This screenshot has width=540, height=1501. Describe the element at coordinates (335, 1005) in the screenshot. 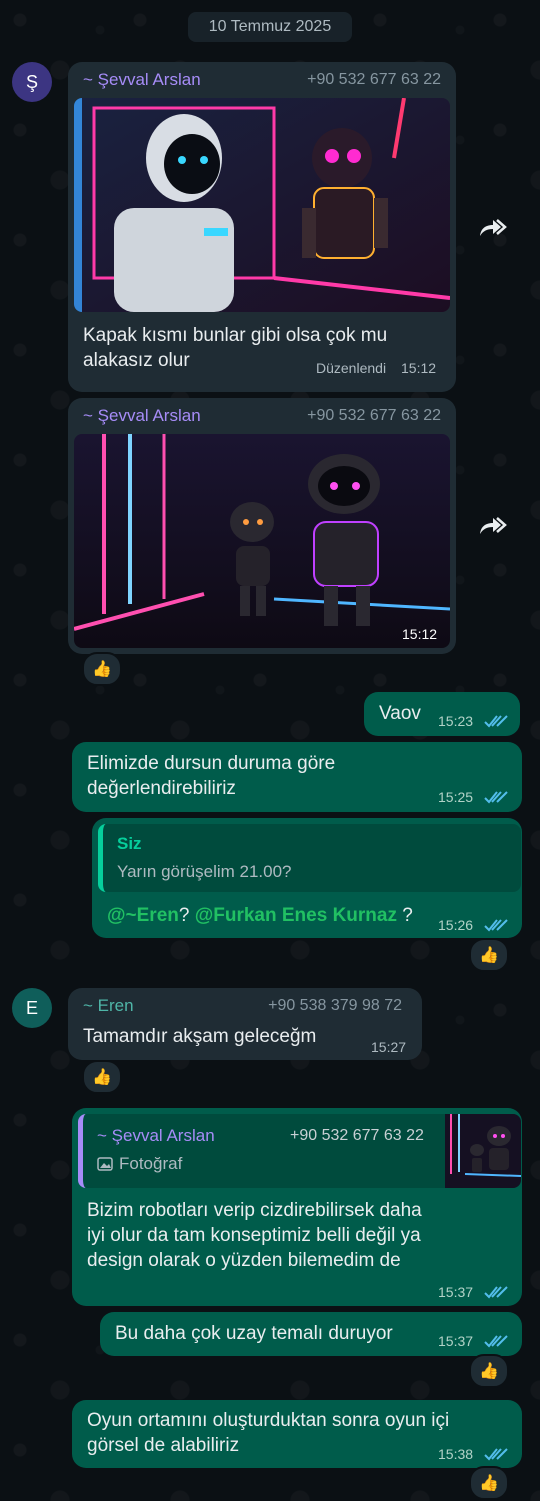

I see `sender-phone: +90 538 379 98 72` at that location.